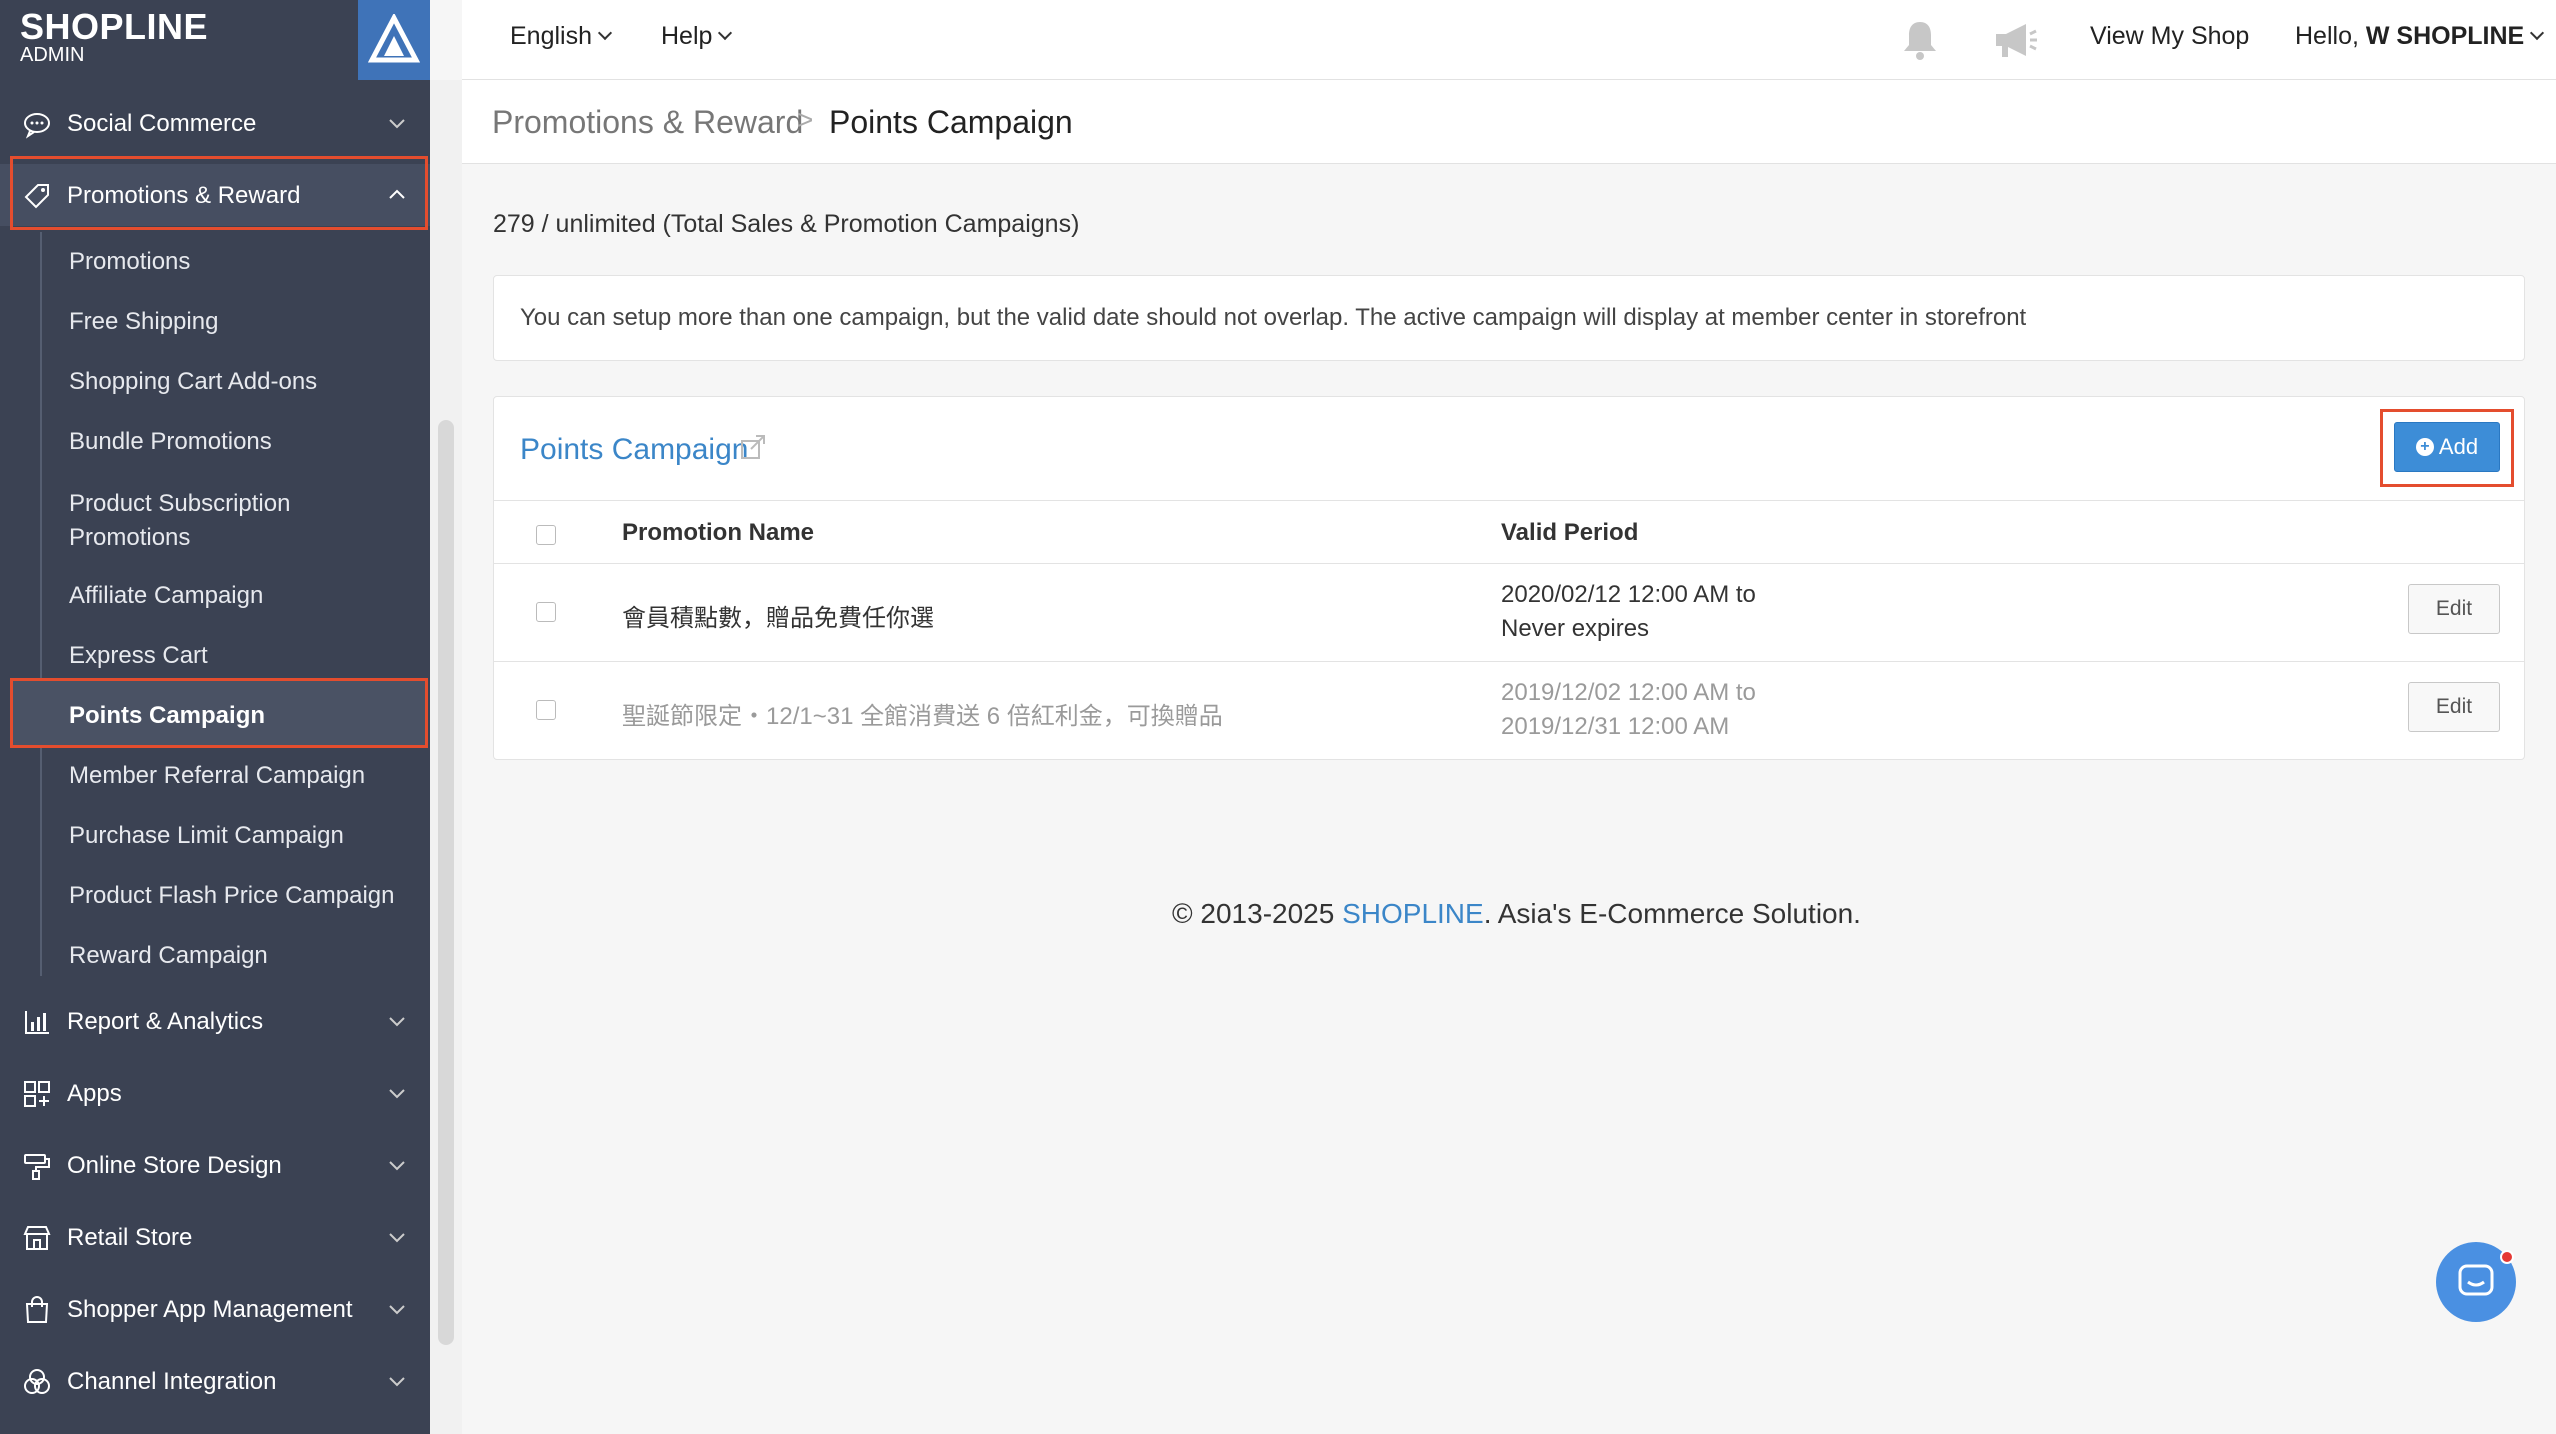 The image size is (2556, 1434). Describe the element at coordinates (546, 535) in the screenshot. I see `select-all-checkbox` at that location.